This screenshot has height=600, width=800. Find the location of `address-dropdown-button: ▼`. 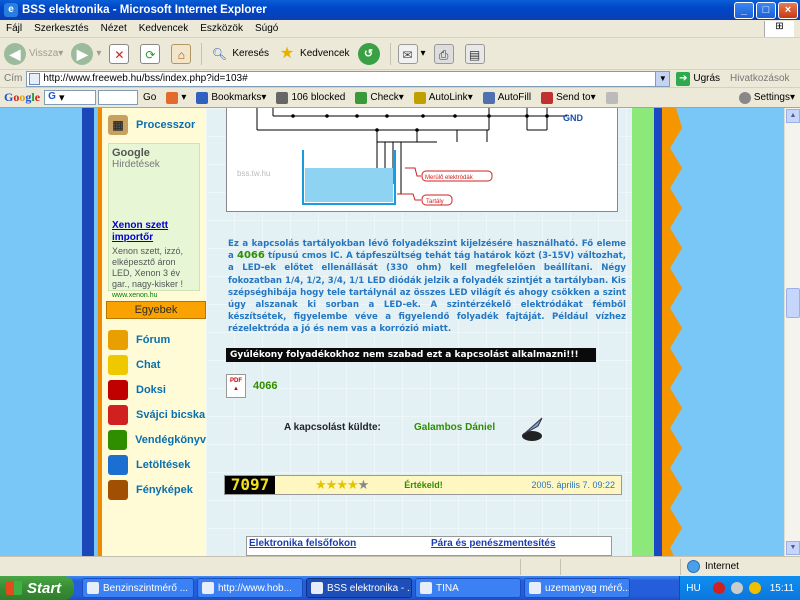

address-dropdown-button: ▼ is located at coordinates (663, 78).